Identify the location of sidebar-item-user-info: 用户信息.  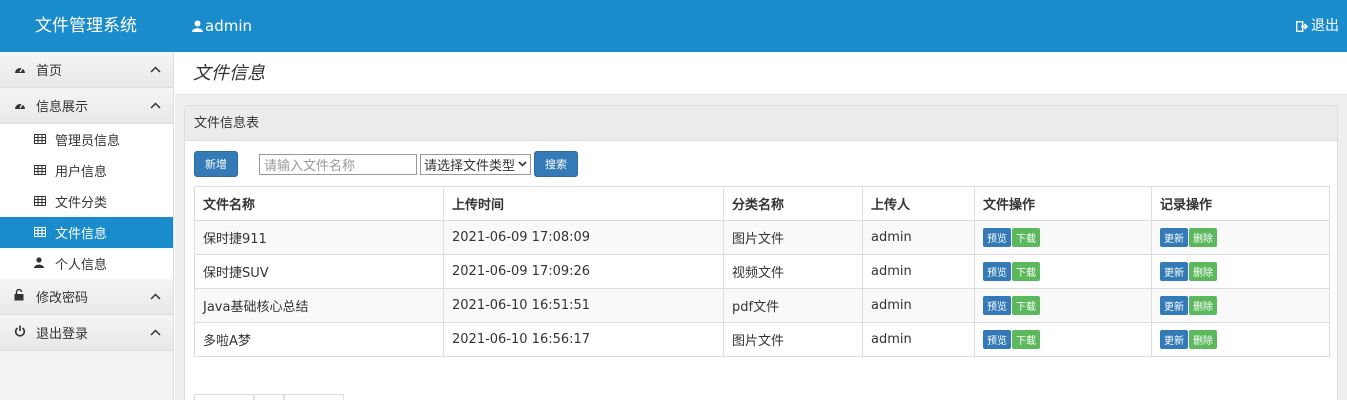
(86, 170).